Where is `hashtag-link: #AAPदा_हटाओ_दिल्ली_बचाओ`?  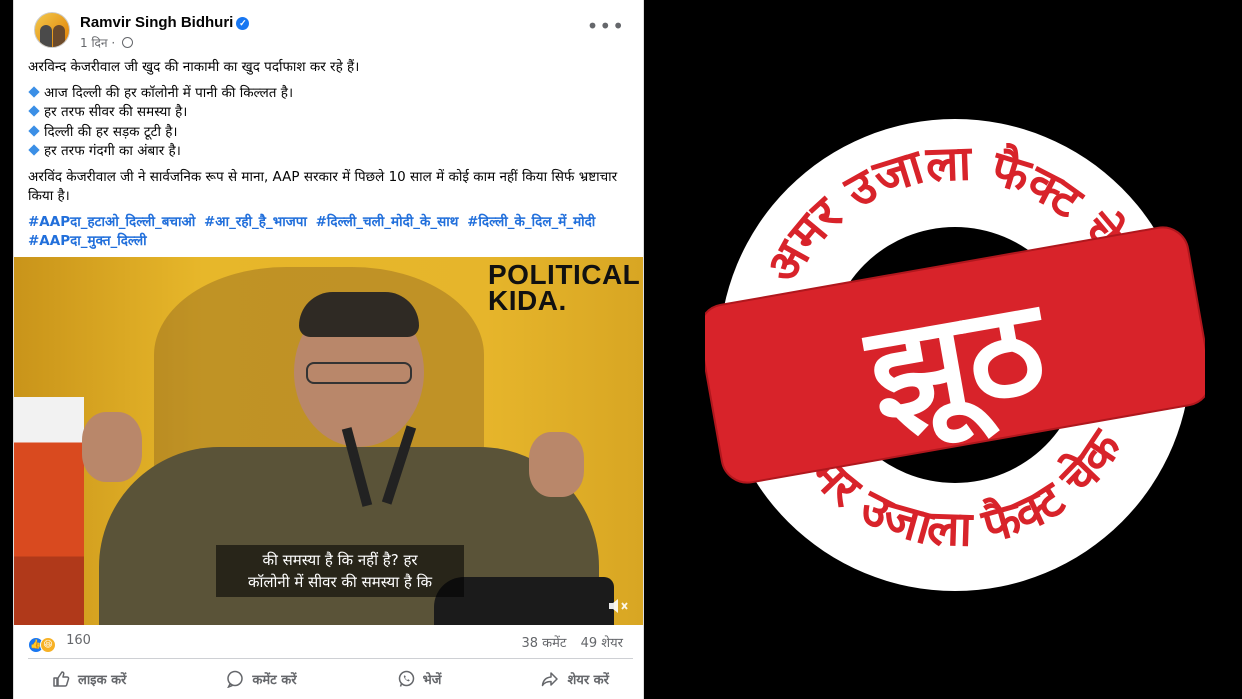 hashtag-link: #AAPदा_हटाओ_दिल्ली_बचाओ is located at coordinates (111, 222).